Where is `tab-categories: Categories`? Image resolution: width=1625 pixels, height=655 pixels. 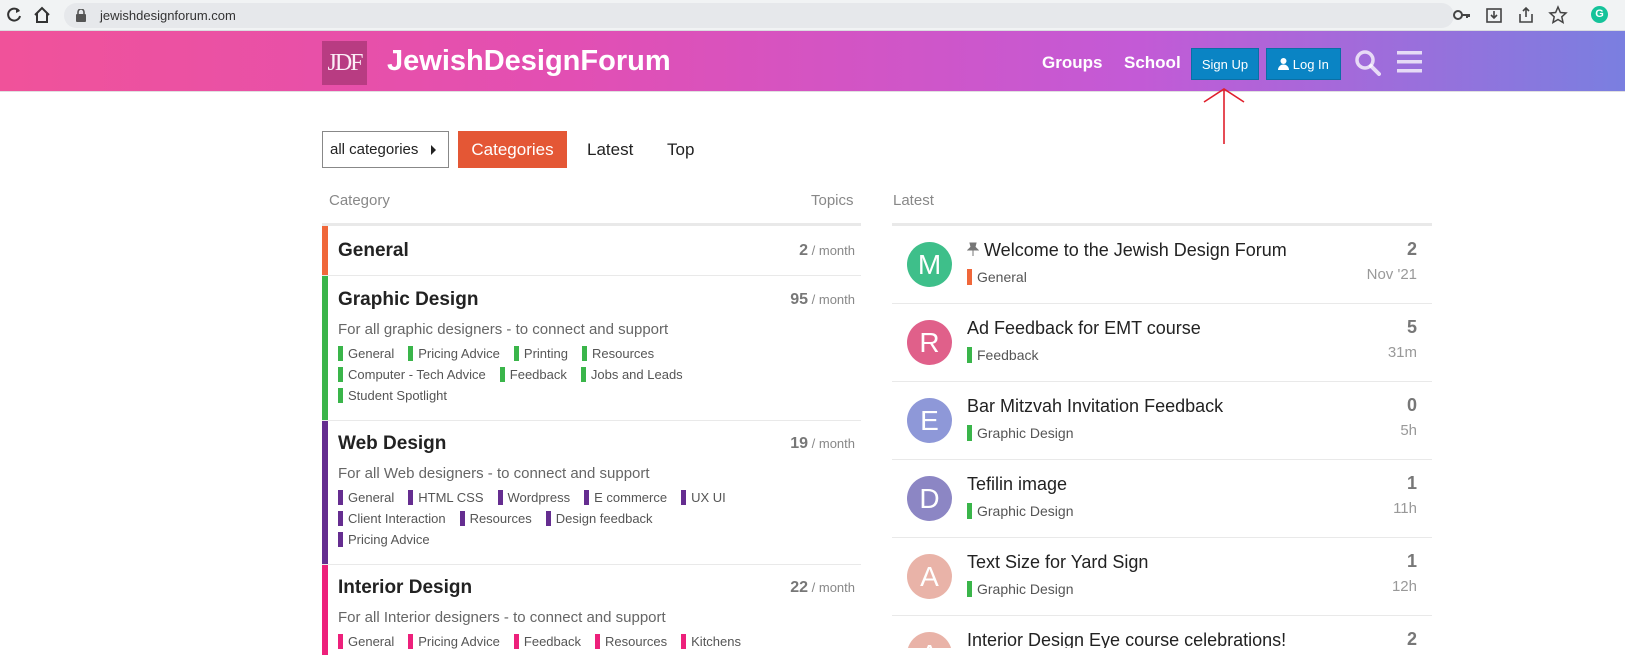 tab-categories: Categories is located at coordinates (512, 149).